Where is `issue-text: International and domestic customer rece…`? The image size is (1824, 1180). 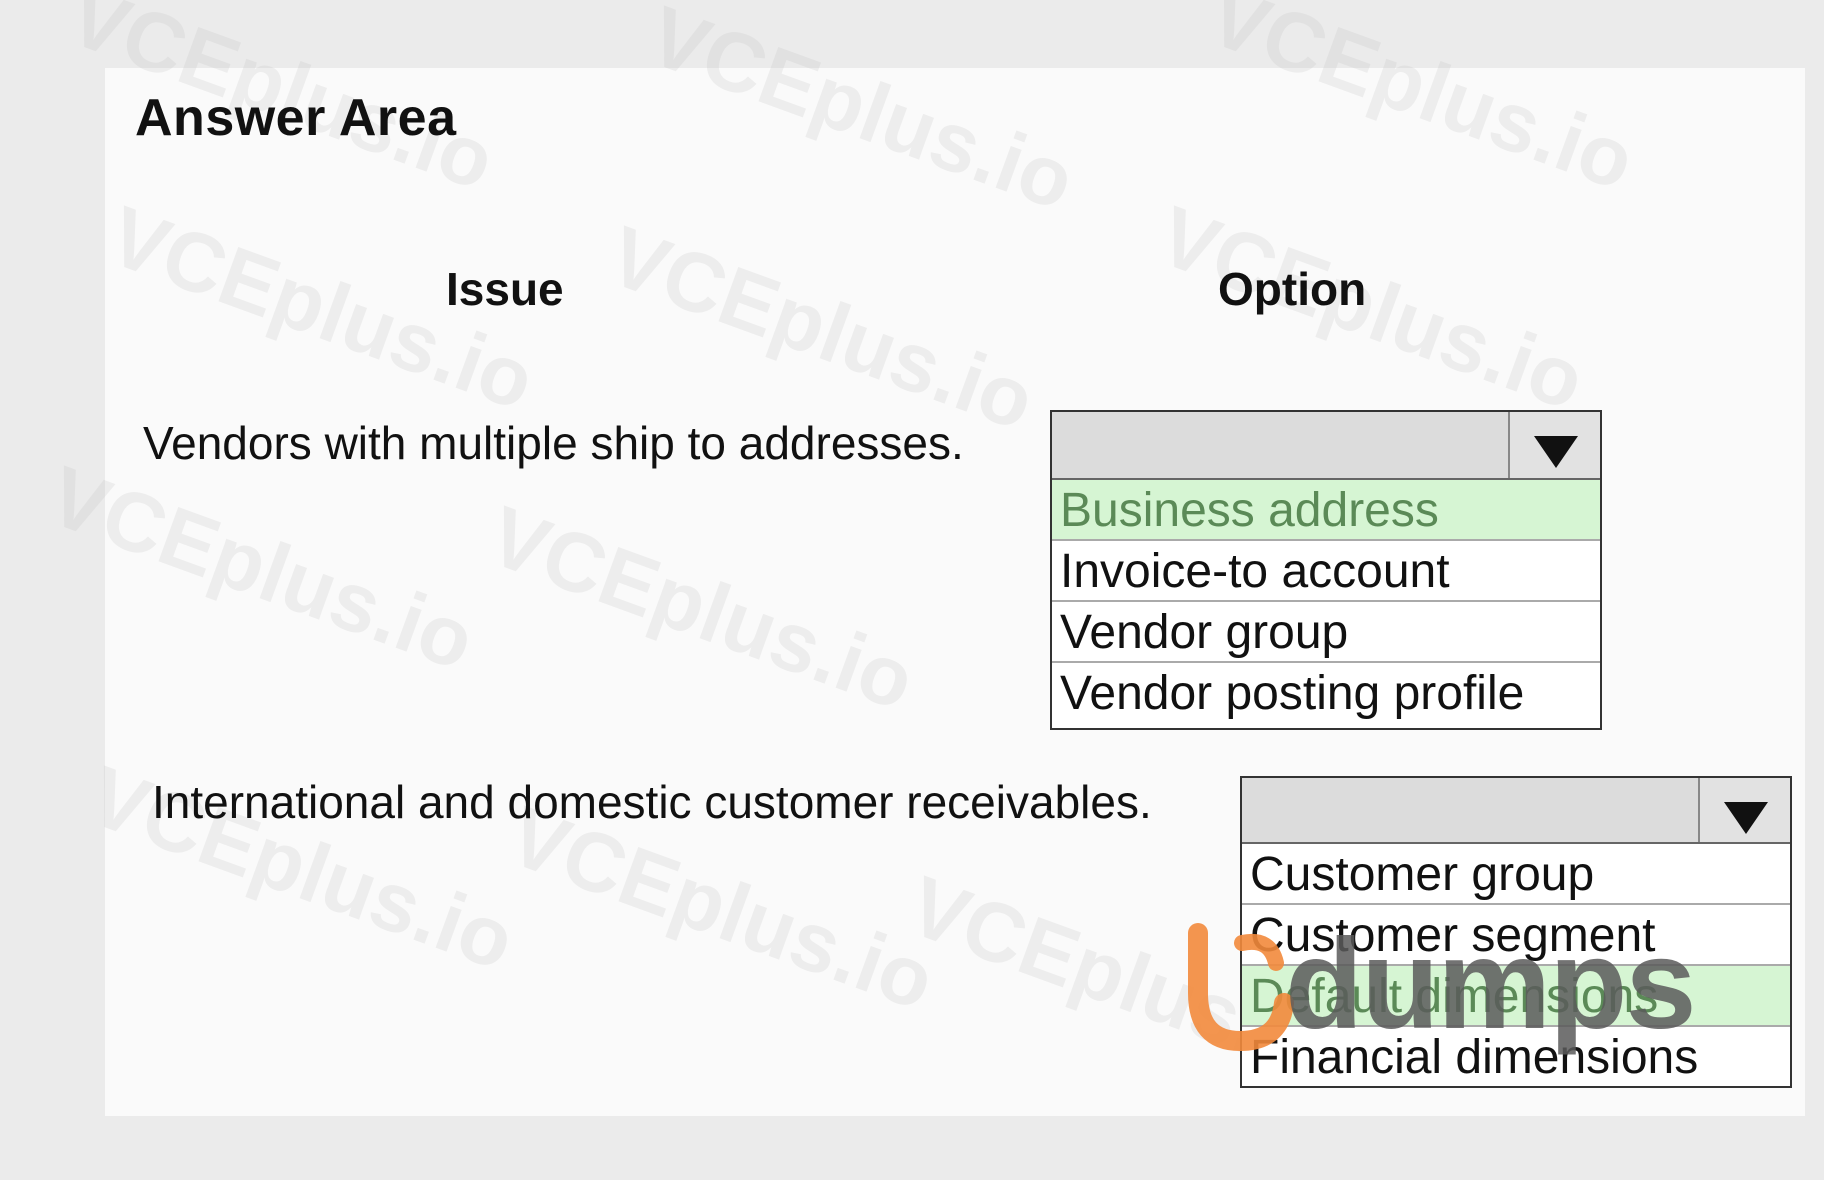
issue-text: International and domestic customer rece… is located at coordinates (652, 802).